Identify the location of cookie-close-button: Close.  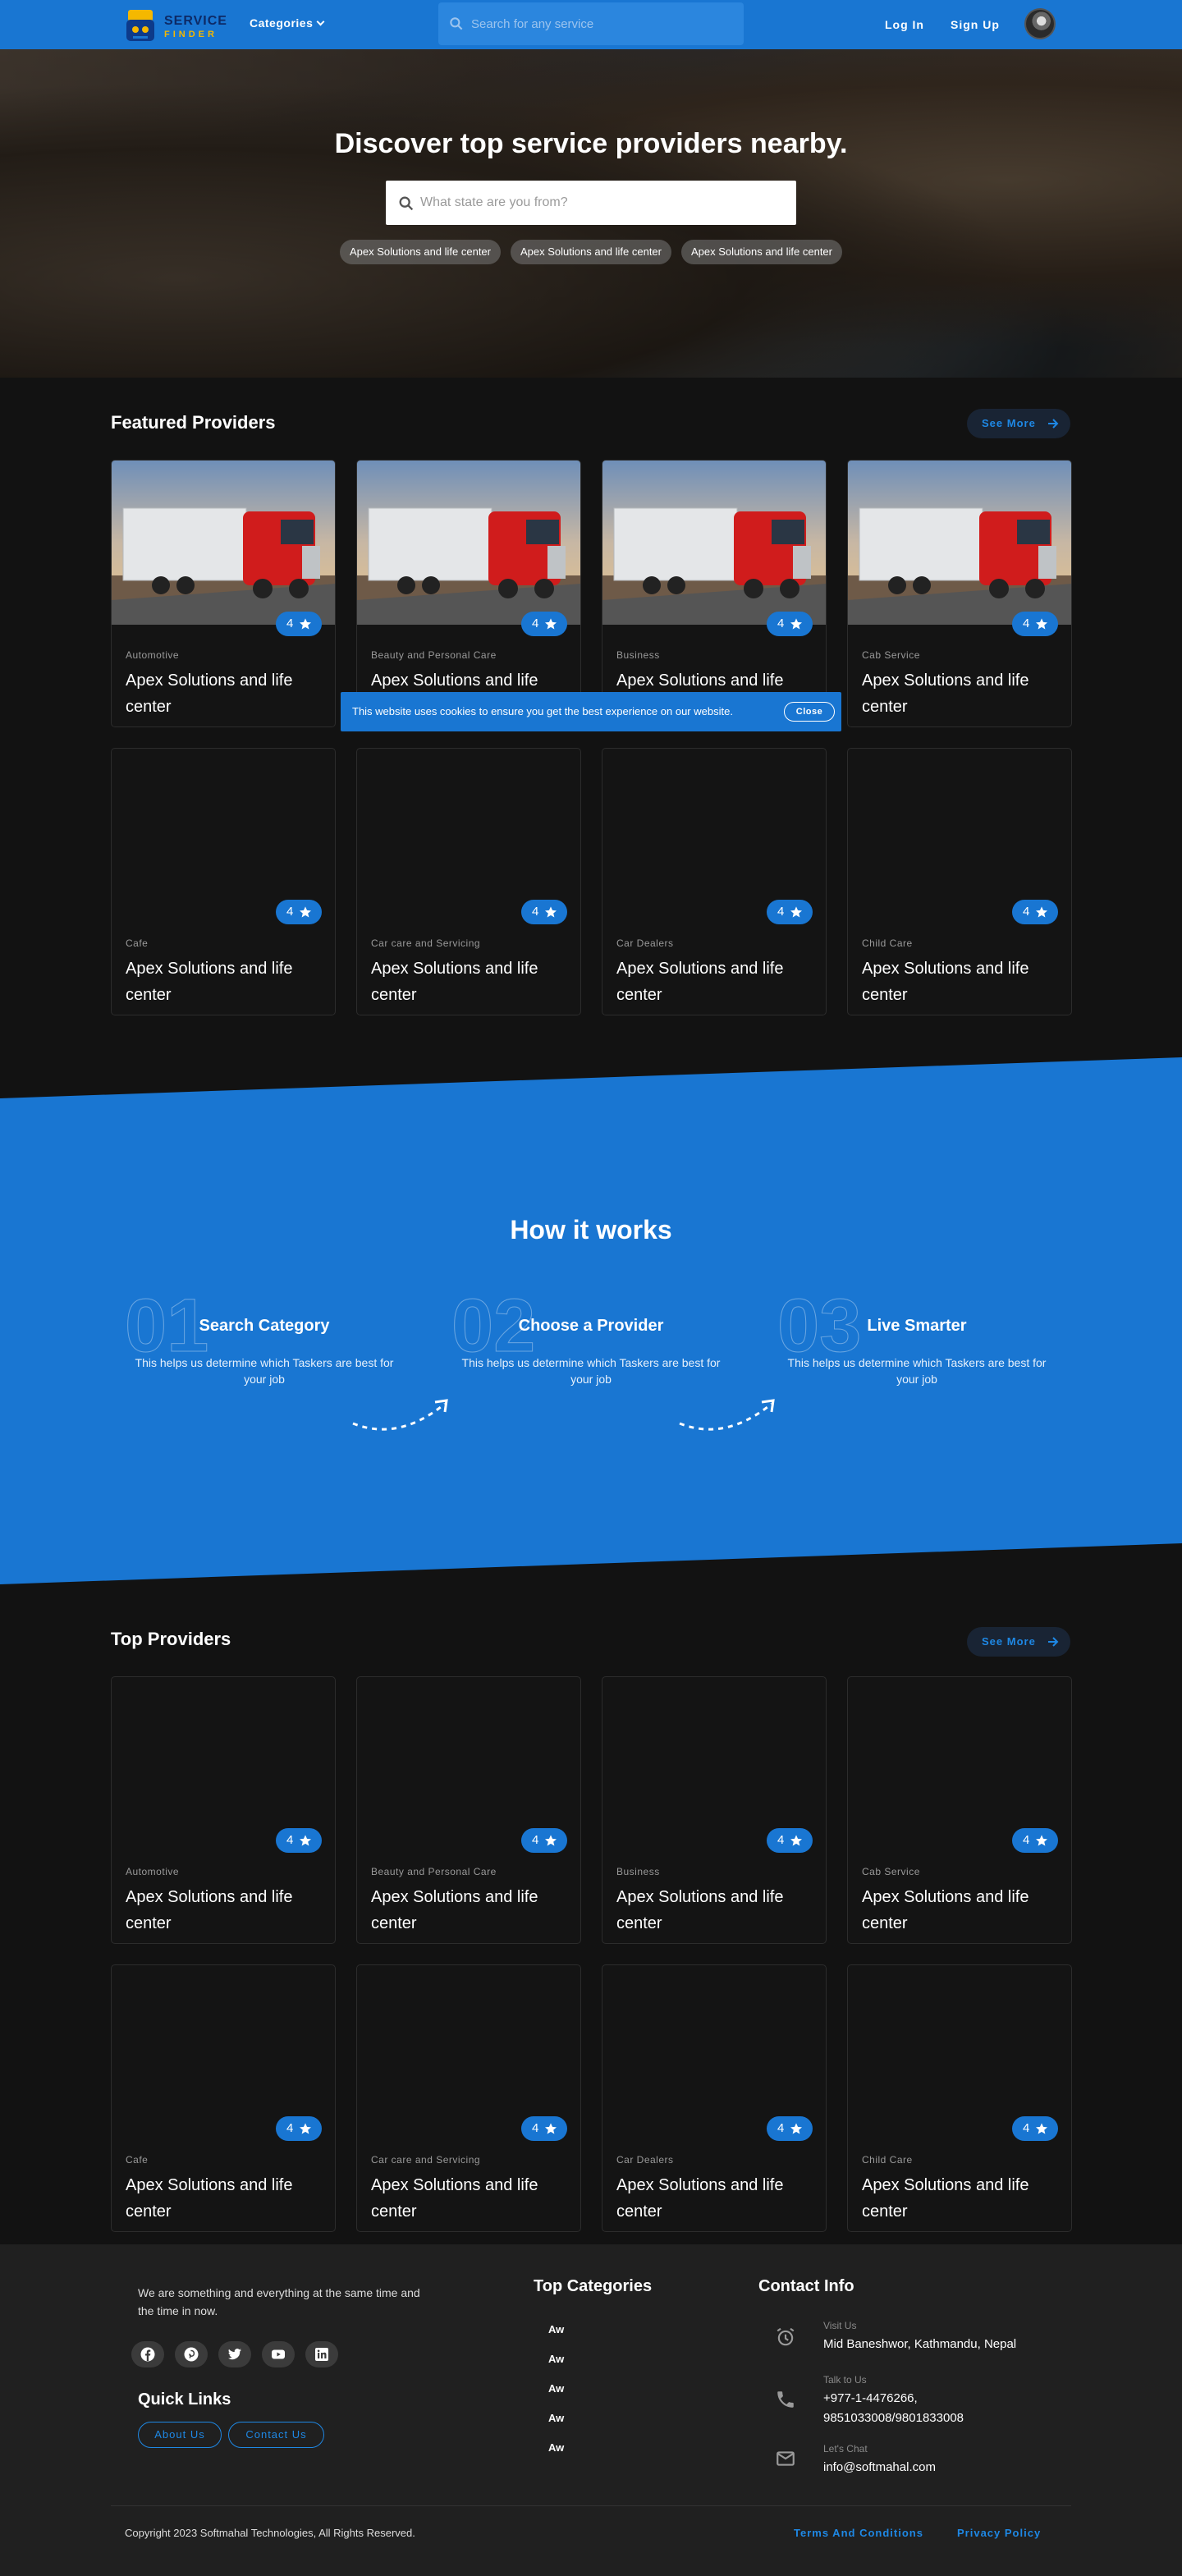
(810, 712).